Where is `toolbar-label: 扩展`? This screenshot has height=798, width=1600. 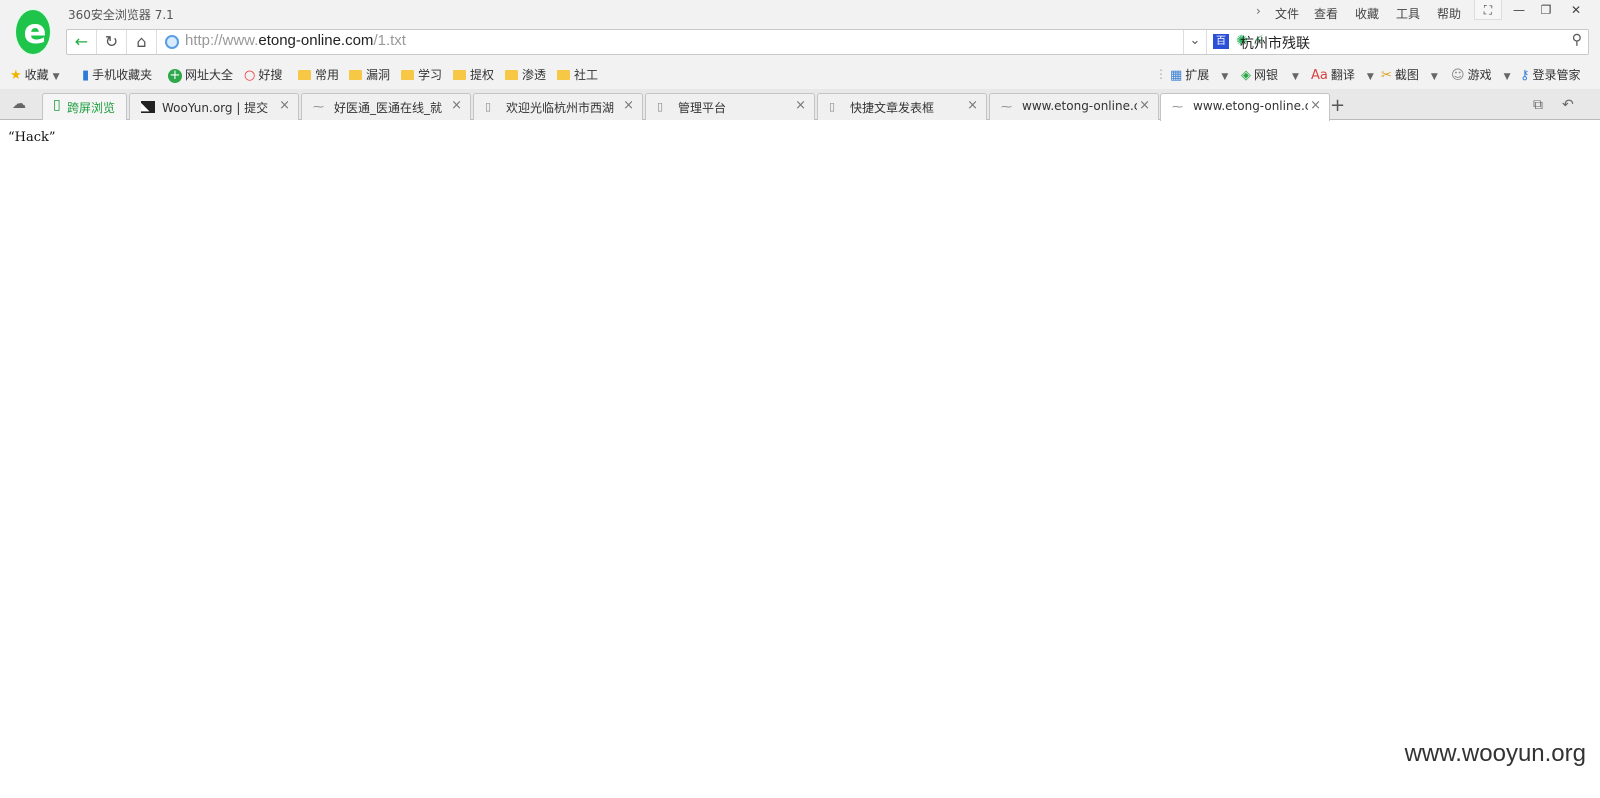
toolbar-label: 扩展 is located at coordinates (1197, 75).